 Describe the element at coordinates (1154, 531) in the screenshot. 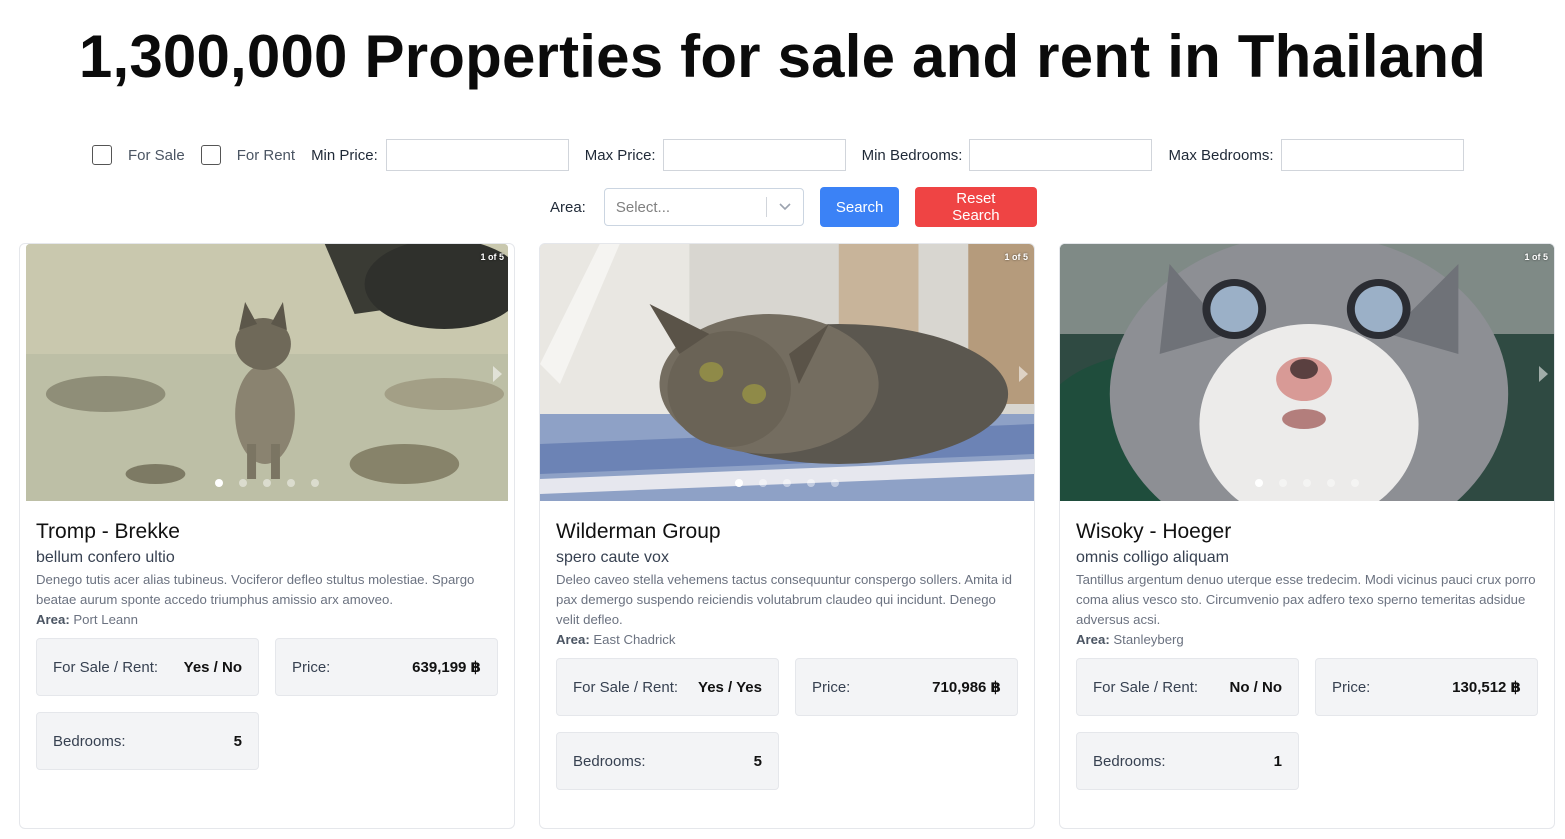

I see `property-title: Wisoky - Hoeger` at that location.